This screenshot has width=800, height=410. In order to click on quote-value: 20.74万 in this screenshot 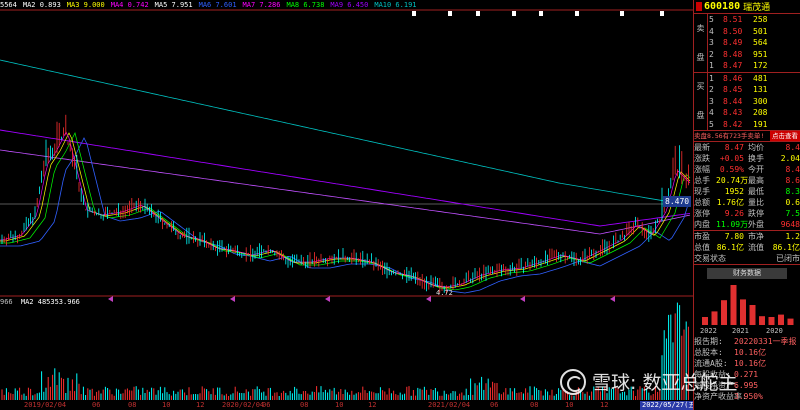, I will do `click(732, 180)`.